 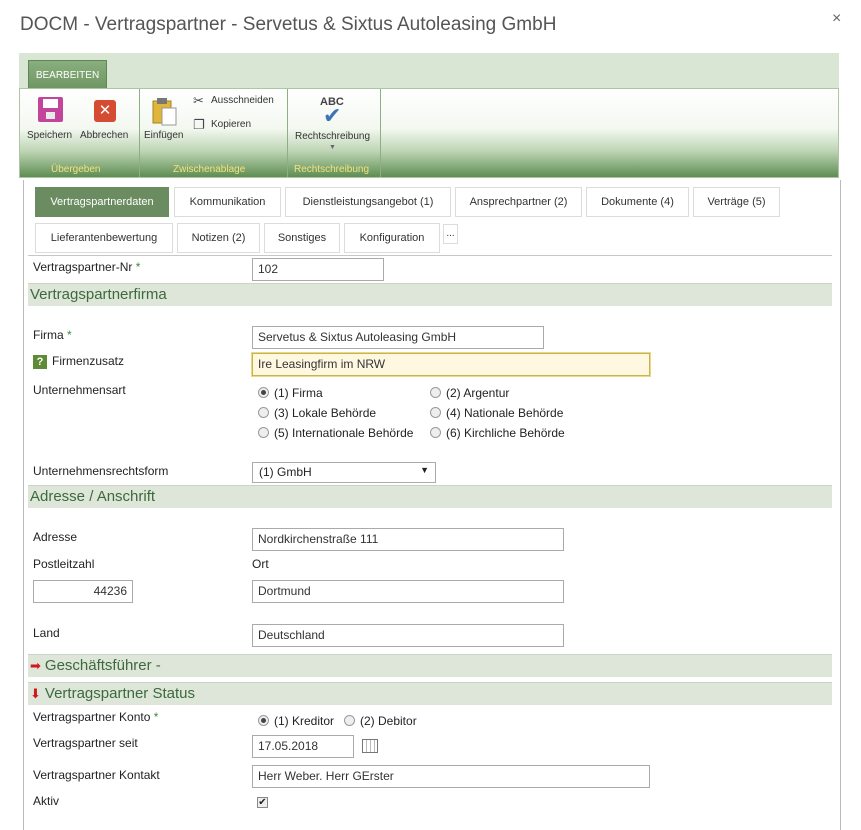 I want to click on firma-label-text: Firma, so click(x=48, y=335).